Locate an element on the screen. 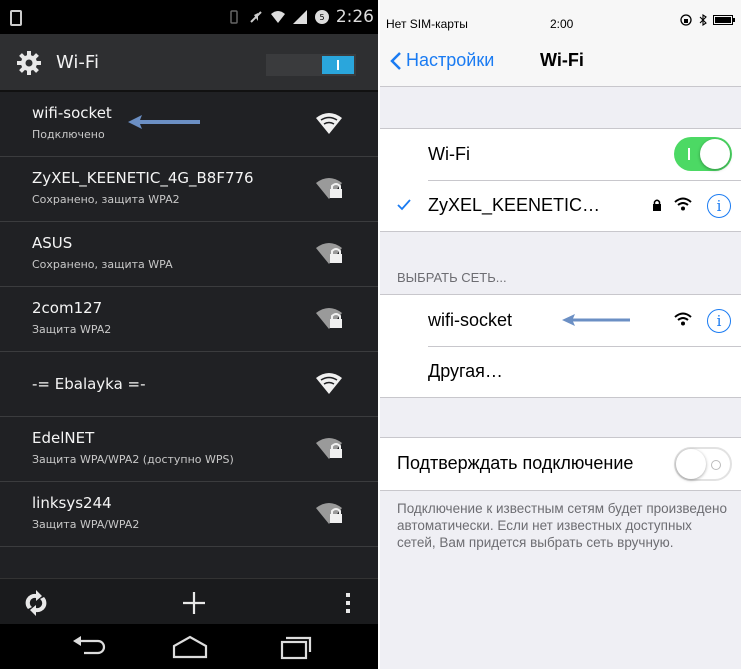 This screenshot has width=741, height=669. wifi-status-icon is located at coordinates (277, 17).